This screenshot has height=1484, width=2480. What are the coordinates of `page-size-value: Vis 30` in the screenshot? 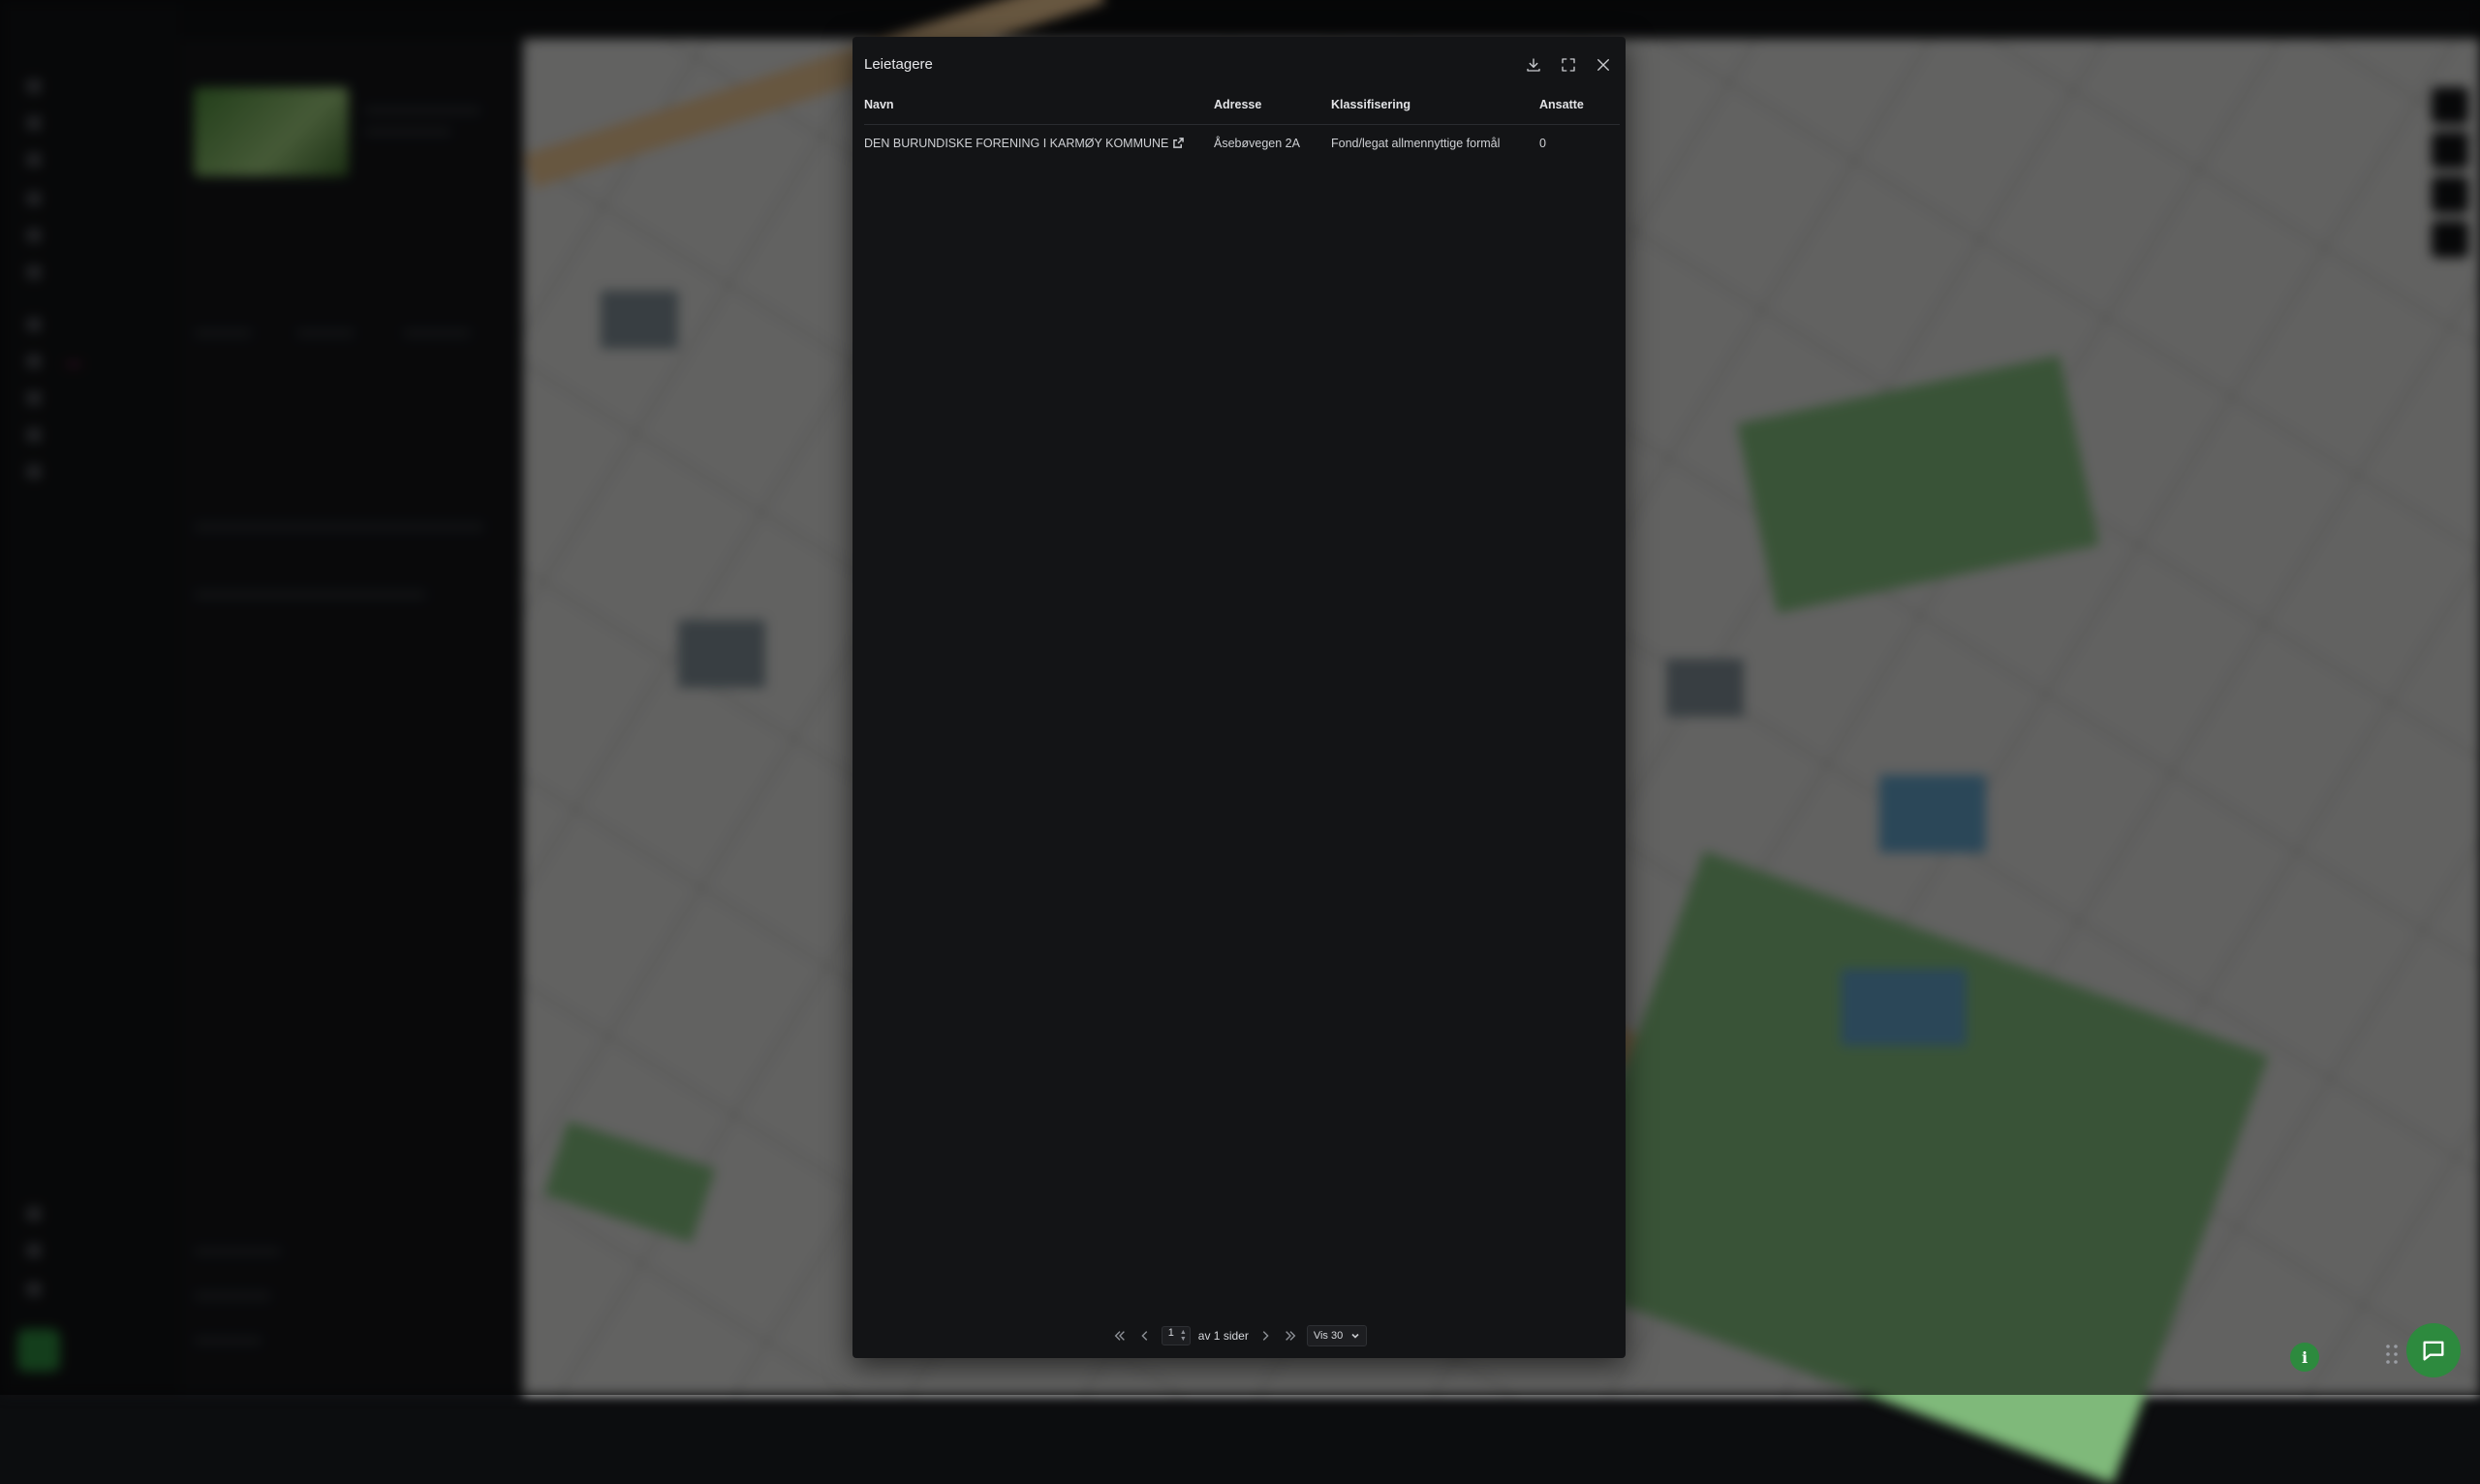 It's located at (1328, 1336).